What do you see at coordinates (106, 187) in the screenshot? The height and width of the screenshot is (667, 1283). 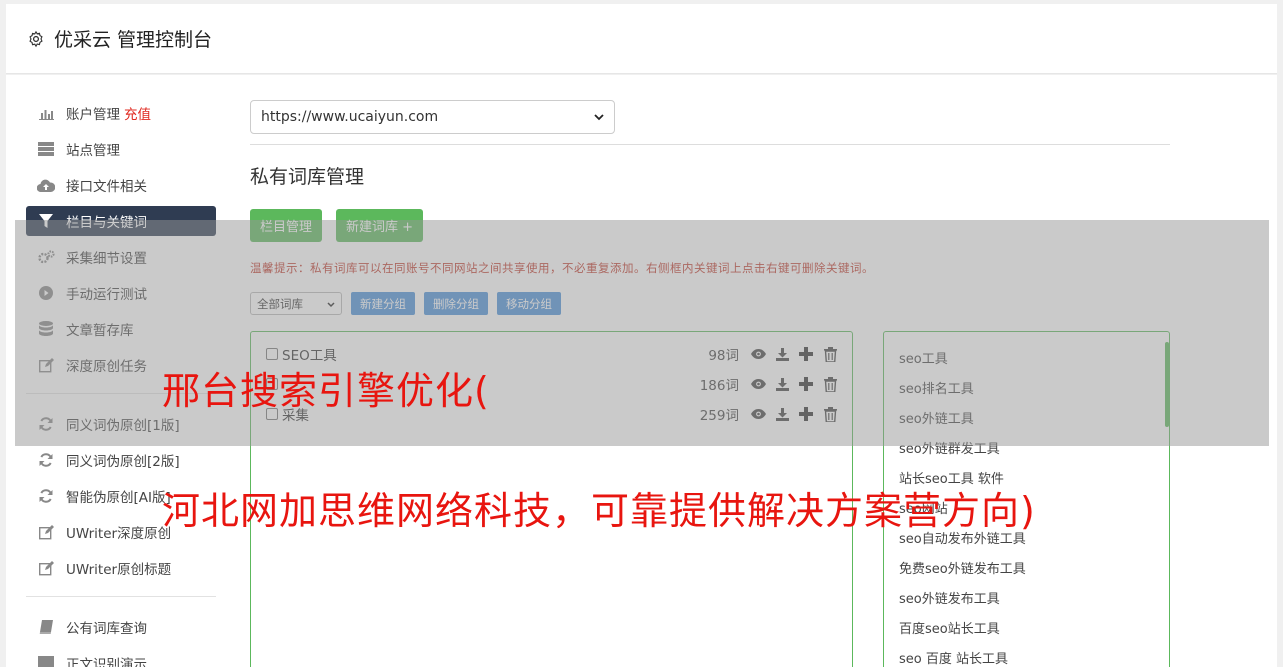 I see `sidebar-item-label: 接口文件相关` at bounding box center [106, 187].